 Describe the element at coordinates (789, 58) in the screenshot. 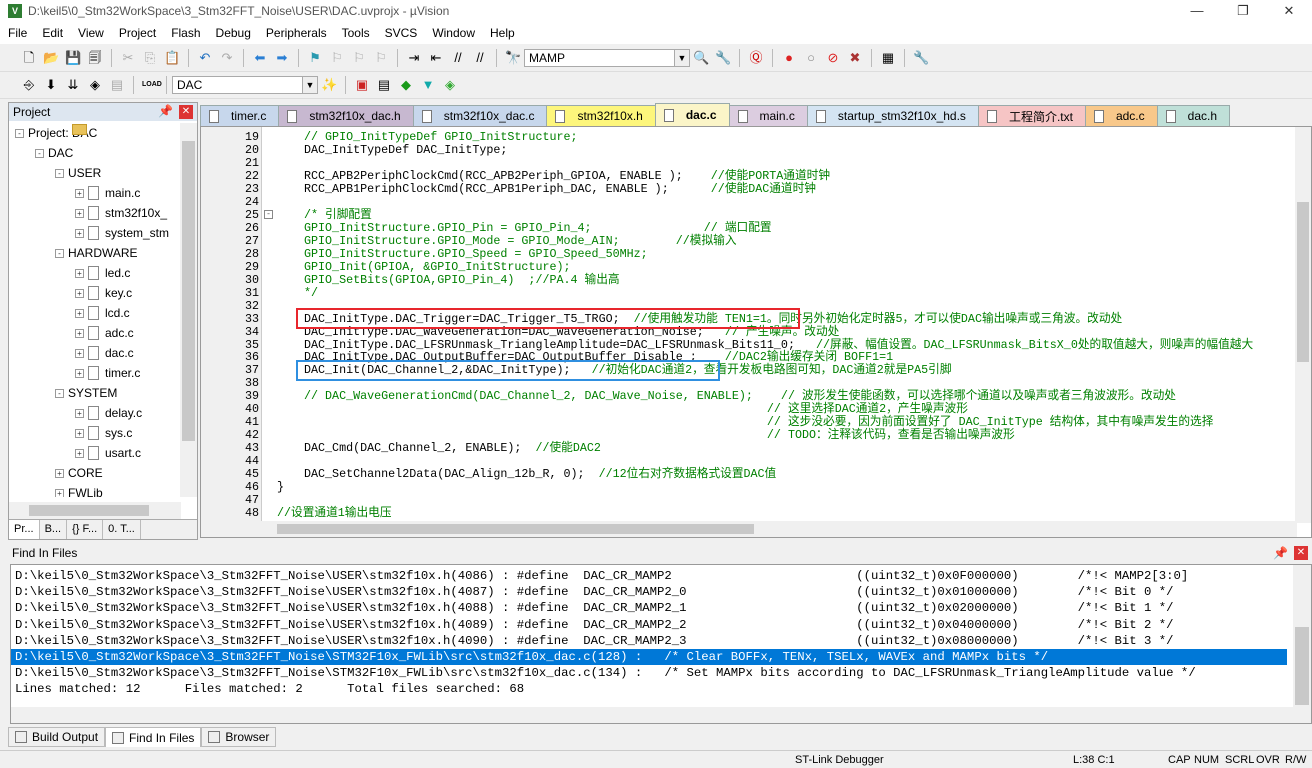

I see `breakpoint-icon: ●` at that location.